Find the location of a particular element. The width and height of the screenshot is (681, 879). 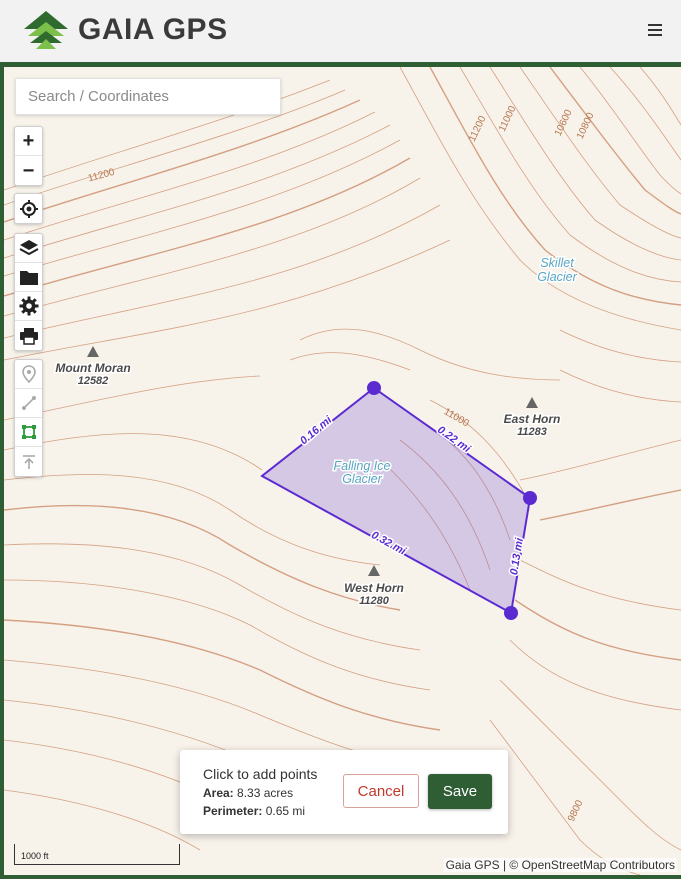

peak-elevation: 11283 is located at coordinates (532, 432).